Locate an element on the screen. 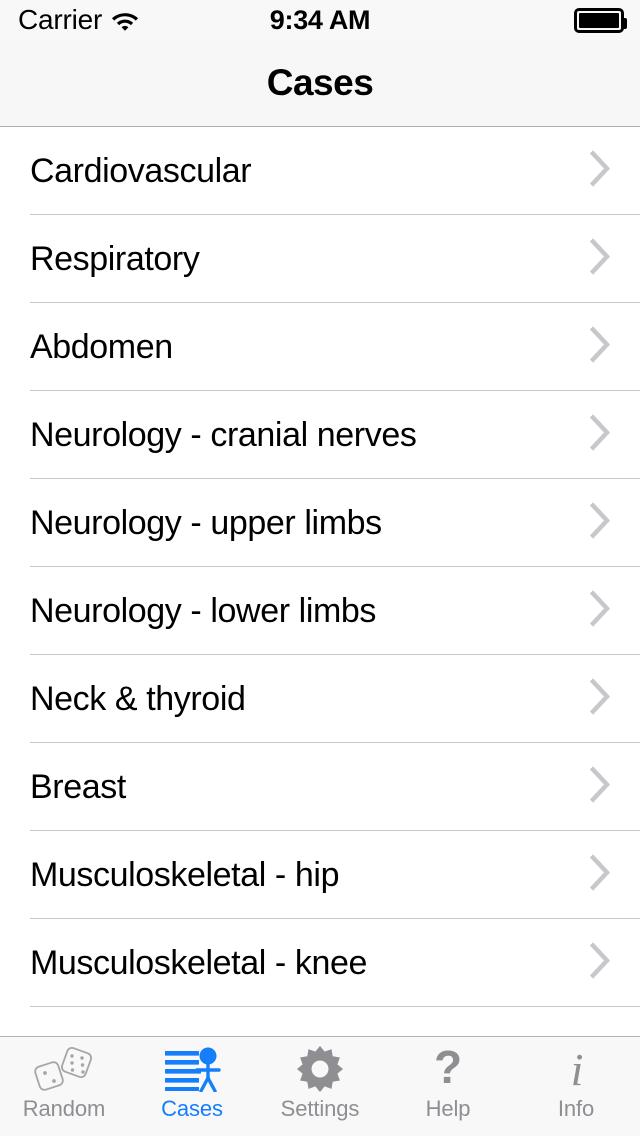 The width and height of the screenshot is (640, 1136). list-item-label: Neck & thyroid is located at coordinates (138, 699).